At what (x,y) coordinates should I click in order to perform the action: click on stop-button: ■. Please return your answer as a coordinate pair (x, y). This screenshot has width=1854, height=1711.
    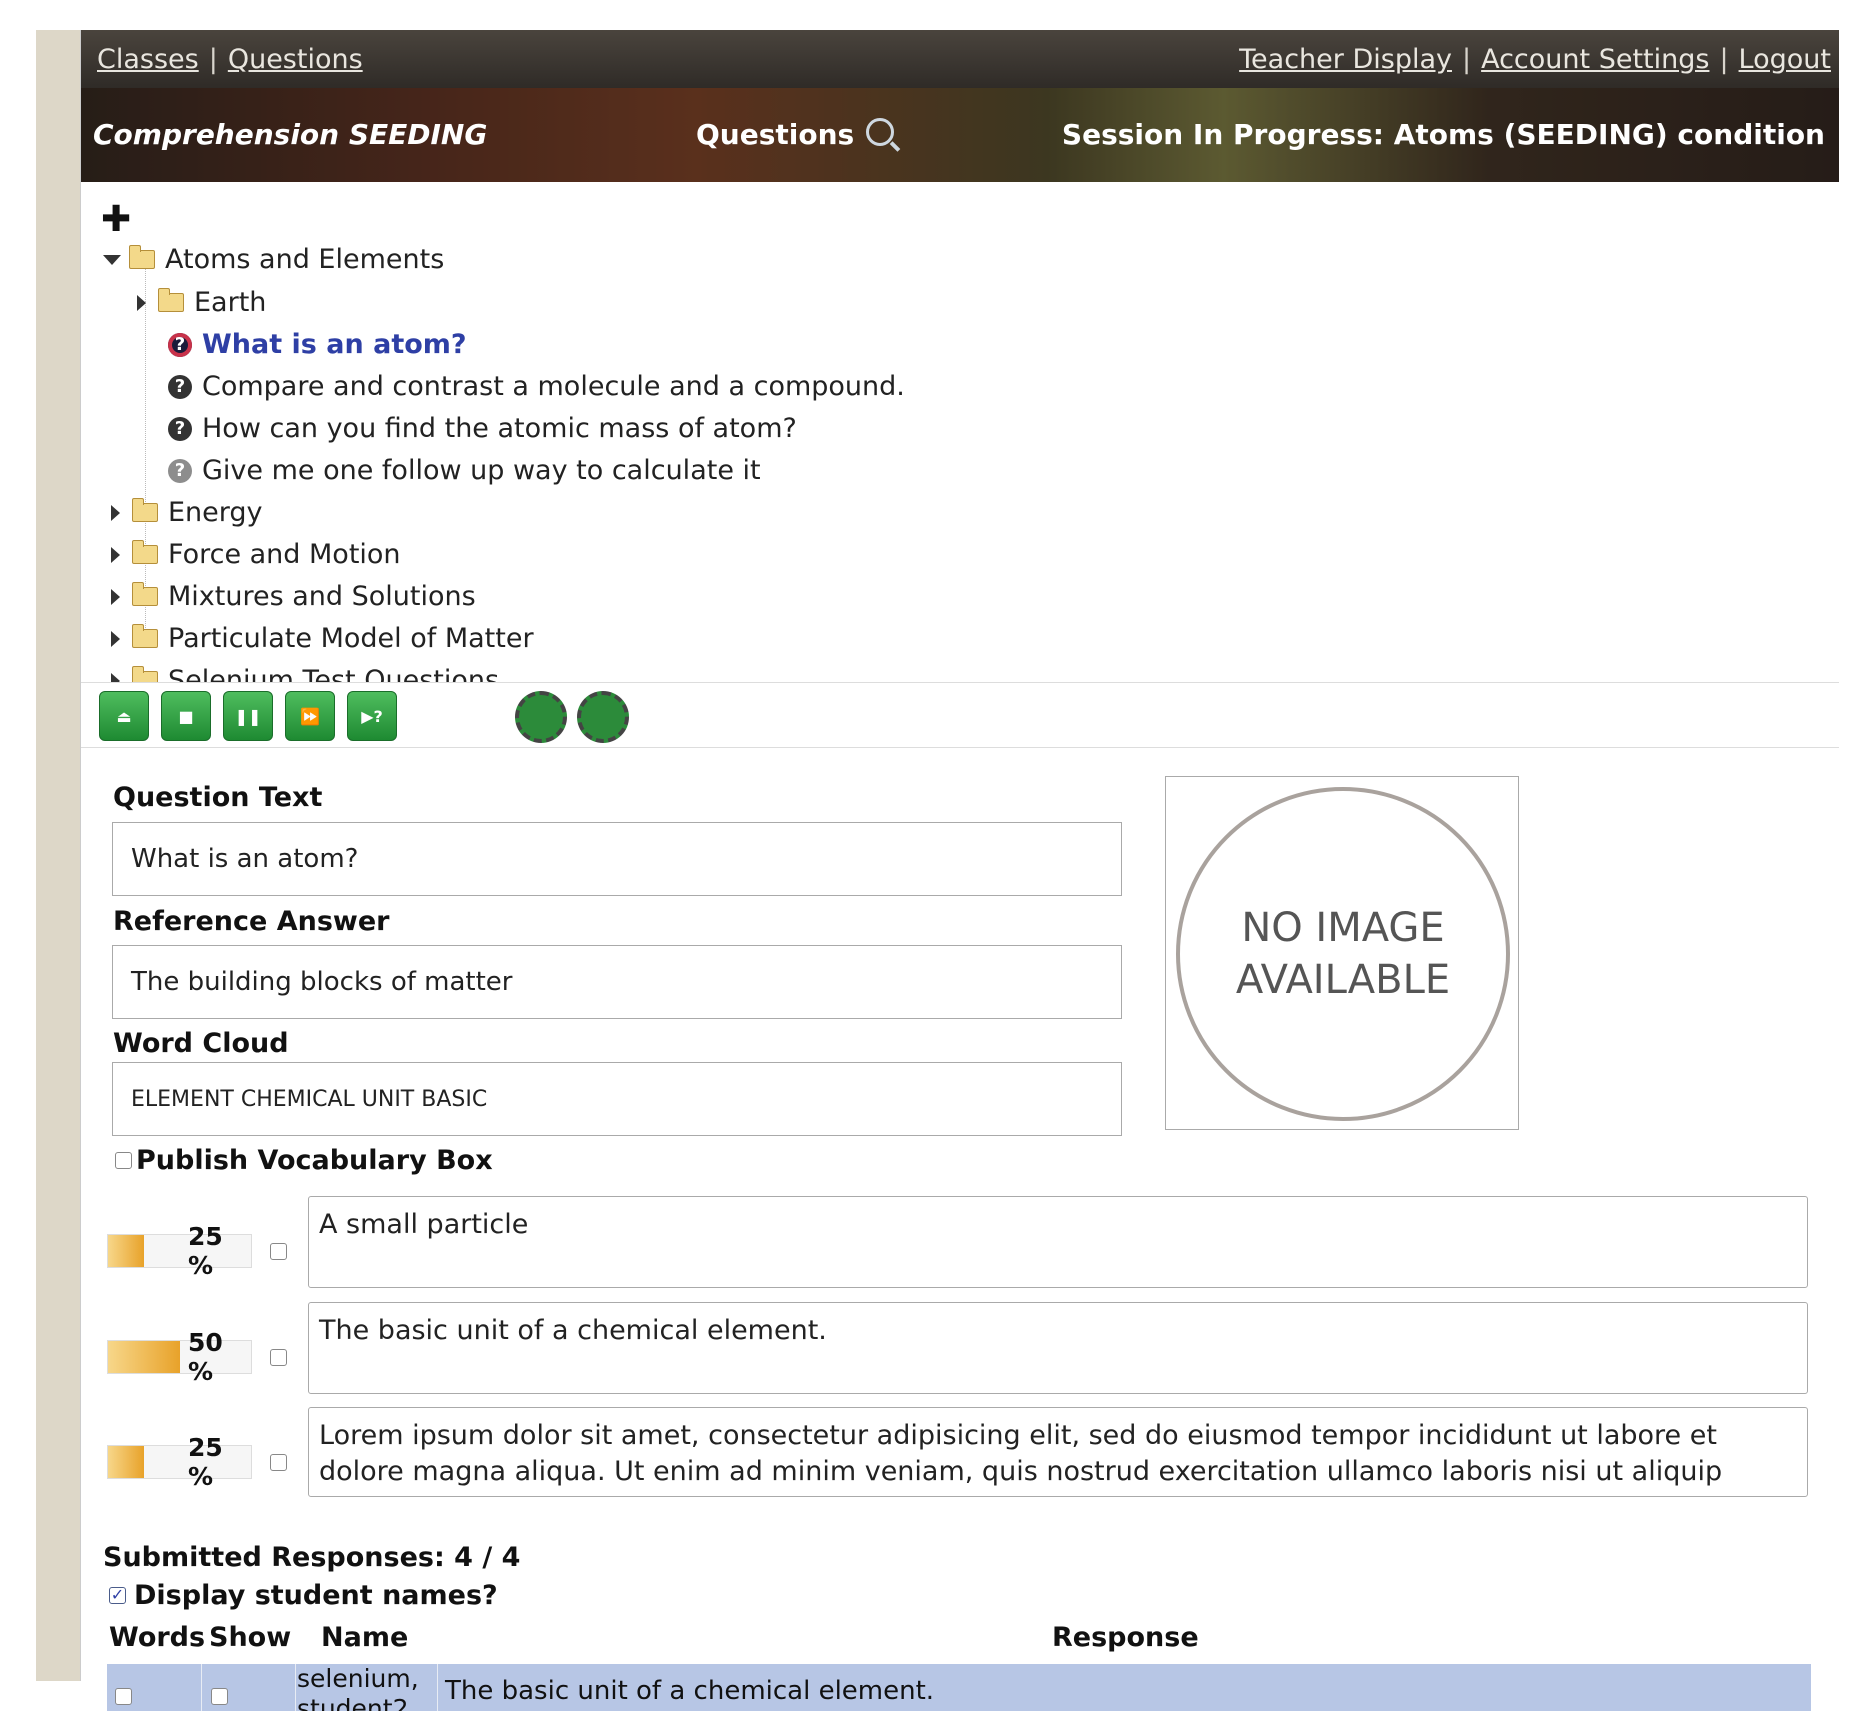
    Looking at the image, I should click on (186, 716).